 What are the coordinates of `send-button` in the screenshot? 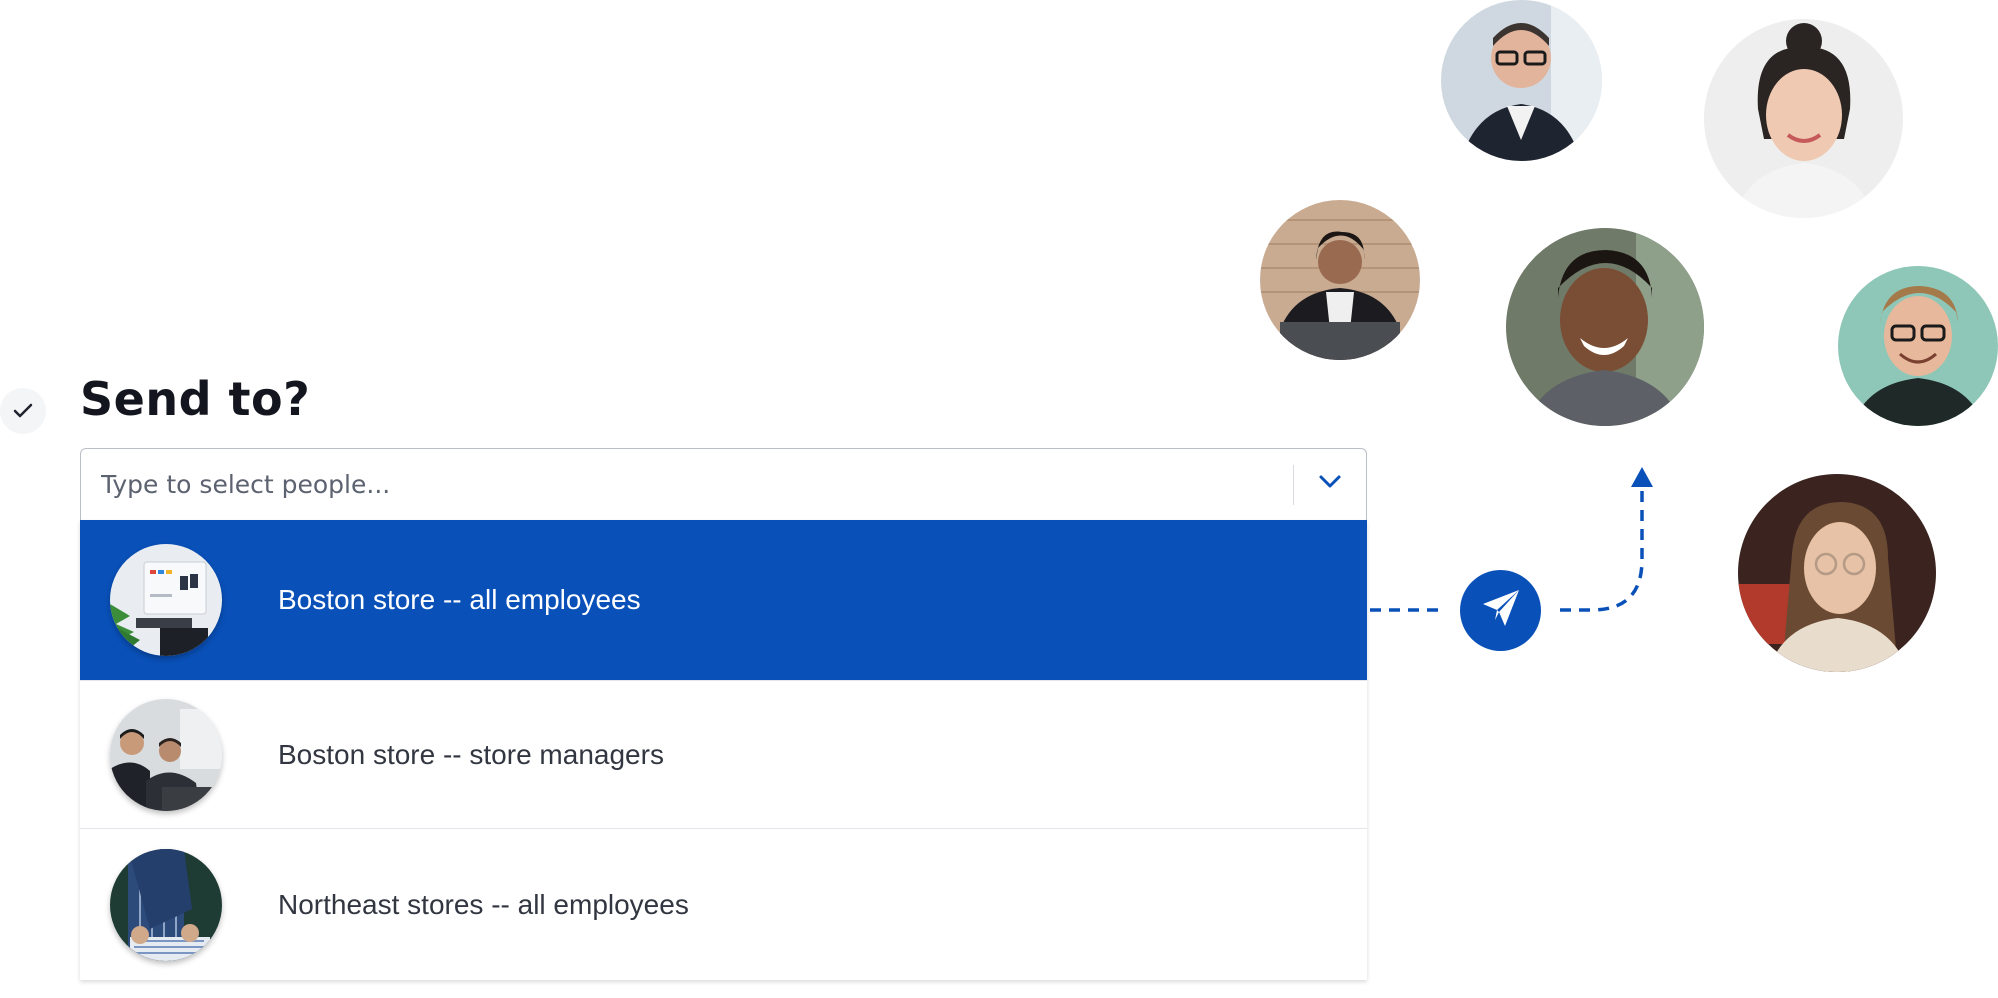 It's located at (1500, 610).